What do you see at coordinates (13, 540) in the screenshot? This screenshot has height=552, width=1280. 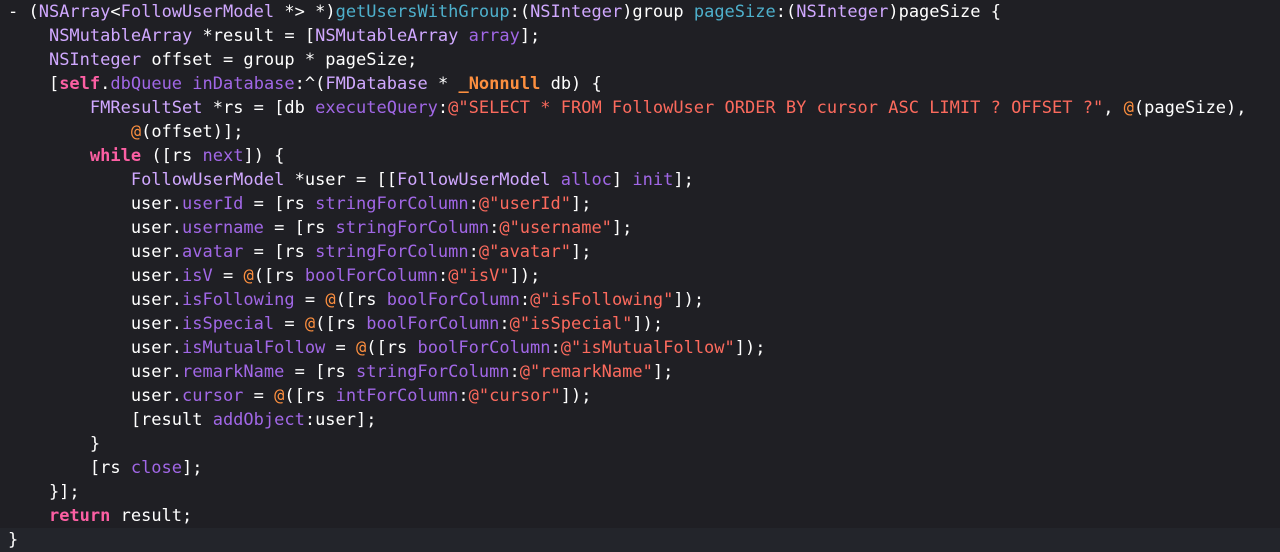 I see `code-token: }` at bounding box center [13, 540].